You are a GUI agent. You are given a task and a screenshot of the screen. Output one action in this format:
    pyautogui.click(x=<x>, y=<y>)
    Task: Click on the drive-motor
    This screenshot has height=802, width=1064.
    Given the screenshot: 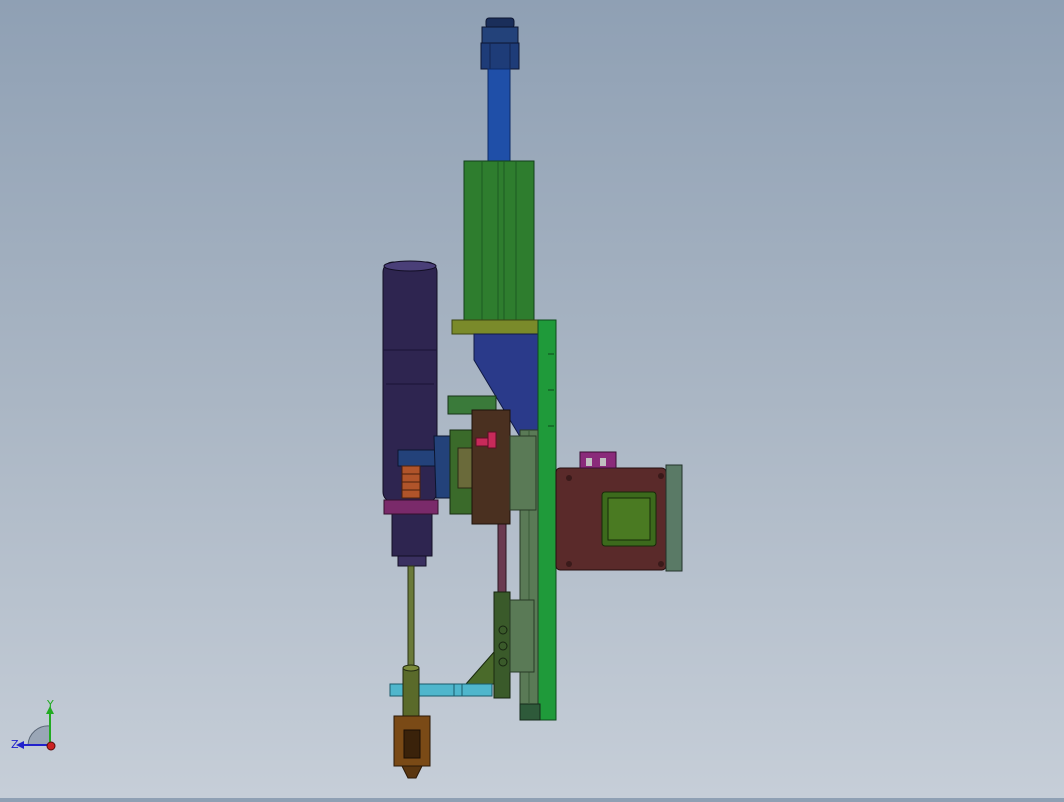 What is the action you would take?
    pyautogui.click(x=410, y=413)
    